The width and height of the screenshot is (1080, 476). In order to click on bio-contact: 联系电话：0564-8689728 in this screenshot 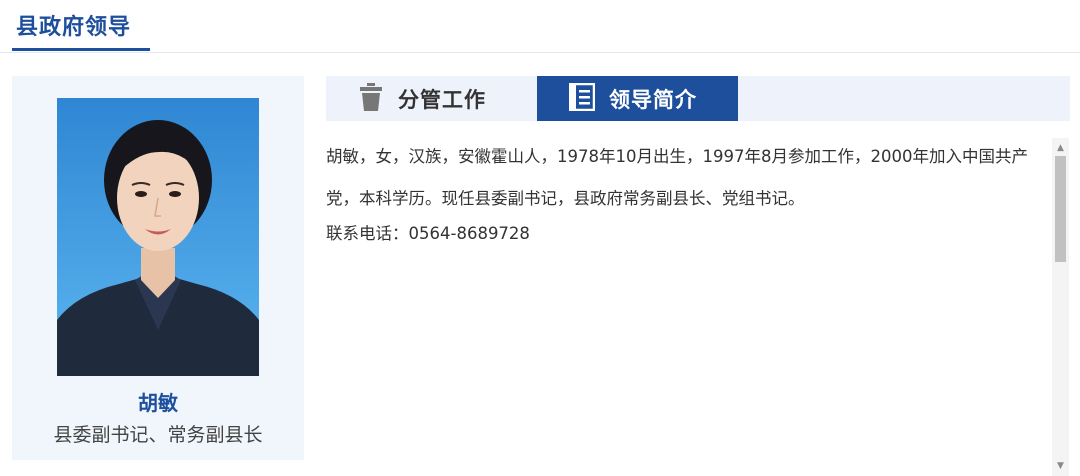, I will do `click(428, 233)`.